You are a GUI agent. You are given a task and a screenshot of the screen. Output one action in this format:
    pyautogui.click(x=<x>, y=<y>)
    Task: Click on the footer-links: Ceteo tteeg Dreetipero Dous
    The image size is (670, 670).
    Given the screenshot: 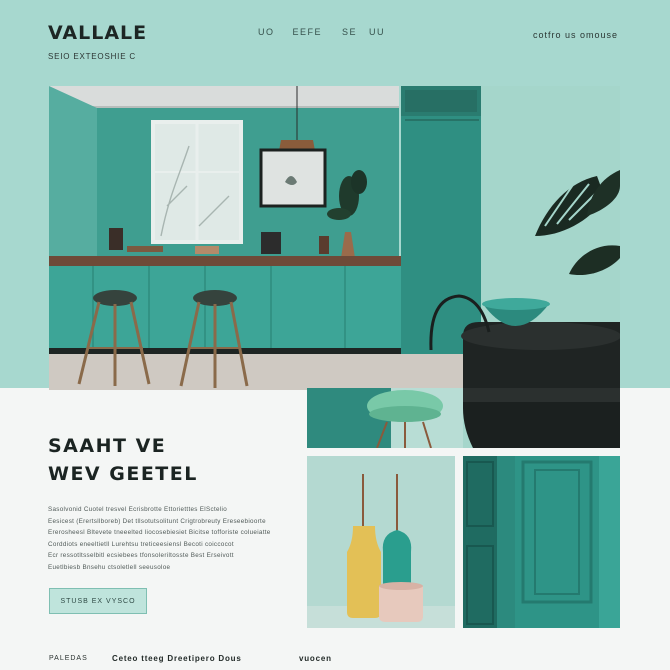 What is the action you would take?
    pyautogui.click(x=177, y=658)
    